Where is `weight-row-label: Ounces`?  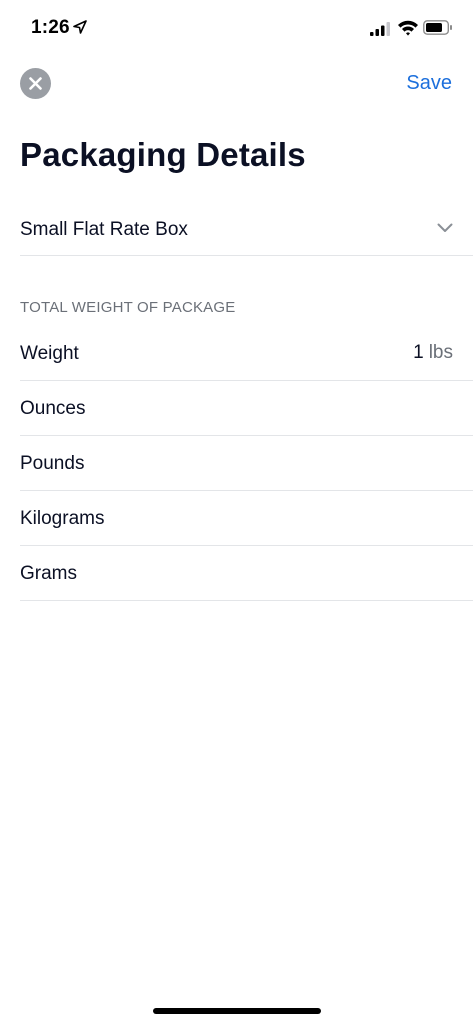
weight-row-label: Ounces is located at coordinates (53, 408).